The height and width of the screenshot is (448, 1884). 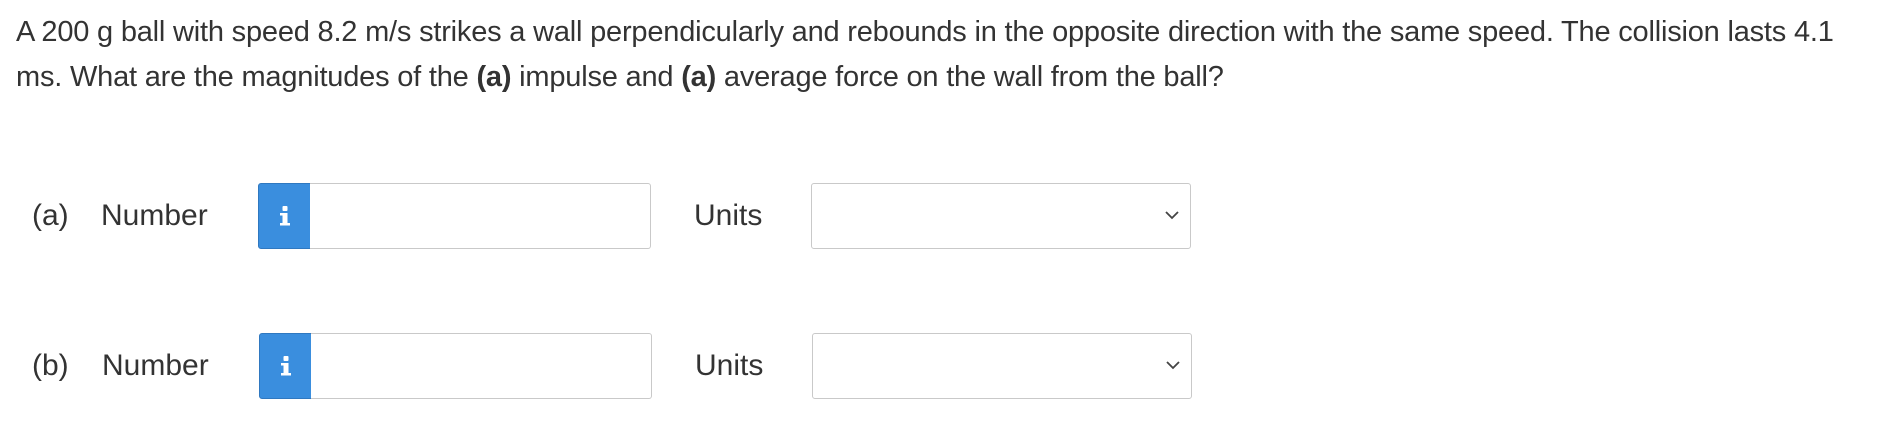 I want to click on answer-row-b: (b) Number Units, so click(x=942, y=366).